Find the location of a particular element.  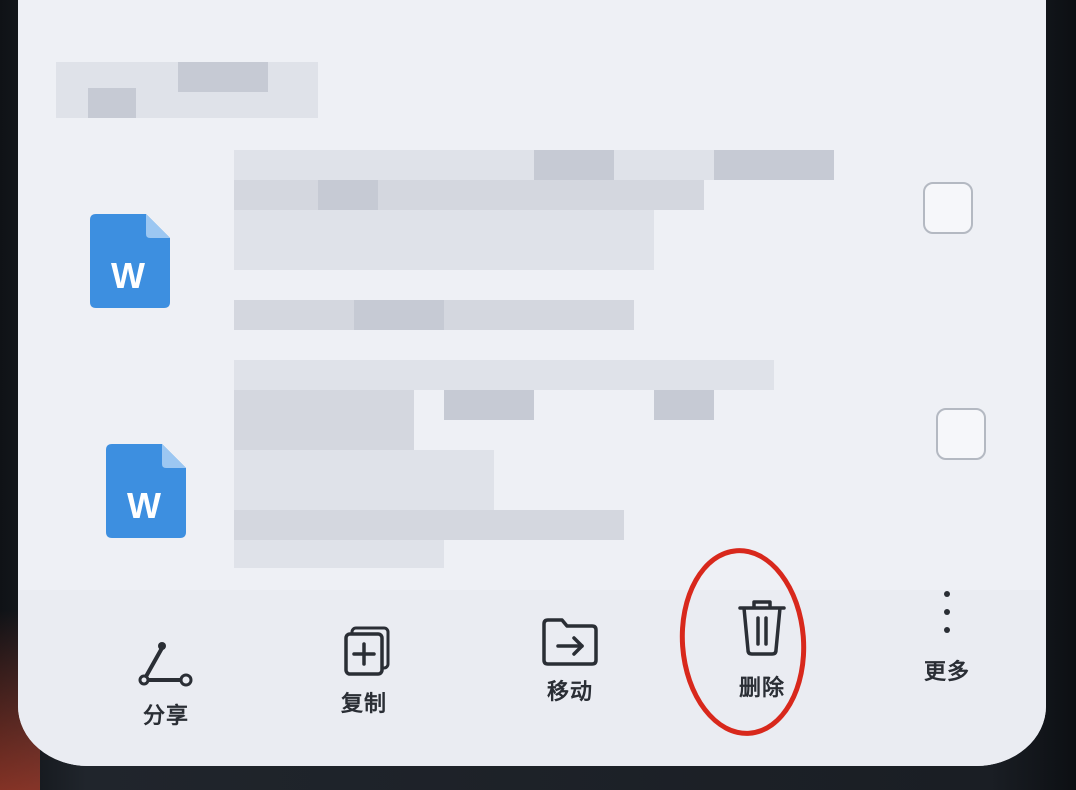

share-button: 分享 is located at coordinates (166, 682).